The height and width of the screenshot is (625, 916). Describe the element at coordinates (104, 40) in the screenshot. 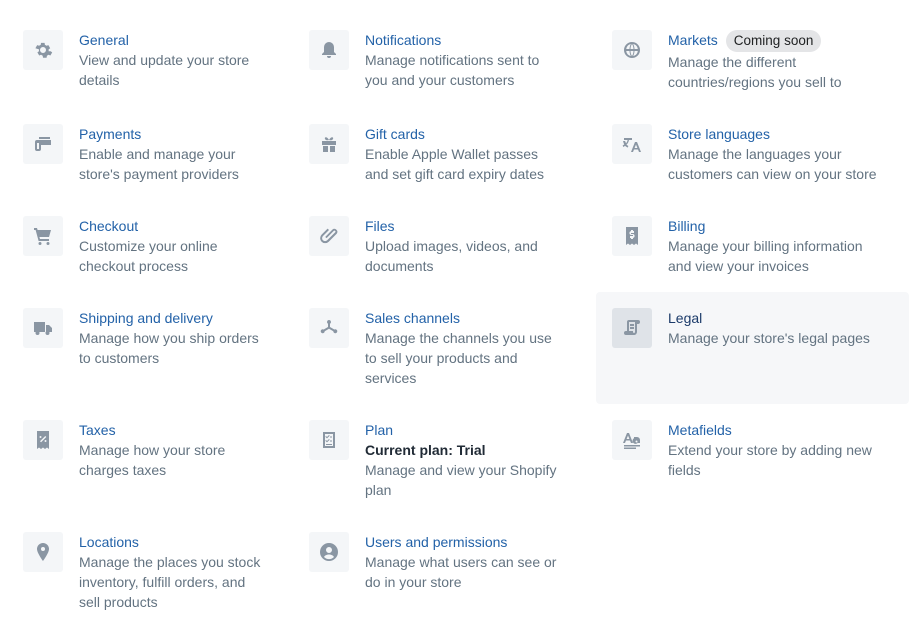

I see `settings-item-title: General` at that location.